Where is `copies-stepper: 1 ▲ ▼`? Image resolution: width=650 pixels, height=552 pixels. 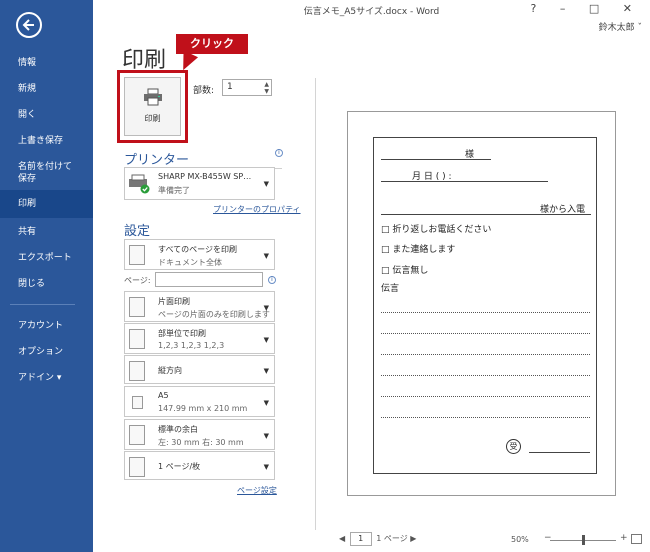
copies-stepper: 1 ▲ ▼ is located at coordinates (247, 87).